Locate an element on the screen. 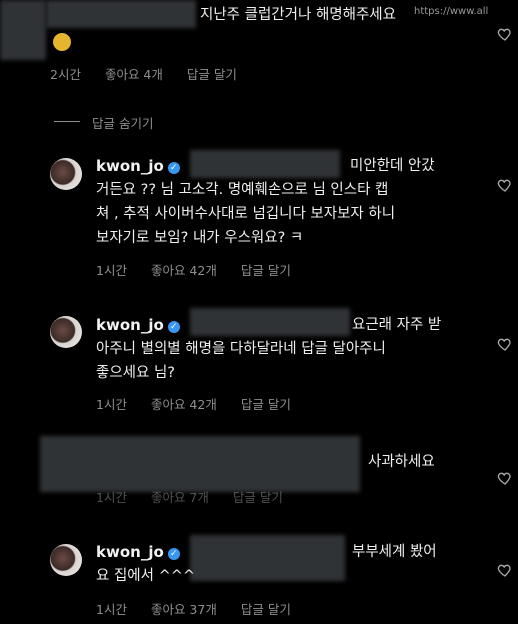 The height and width of the screenshot is (624, 518). reply-1-header: kwon_jo ✓ is located at coordinates (138, 166).